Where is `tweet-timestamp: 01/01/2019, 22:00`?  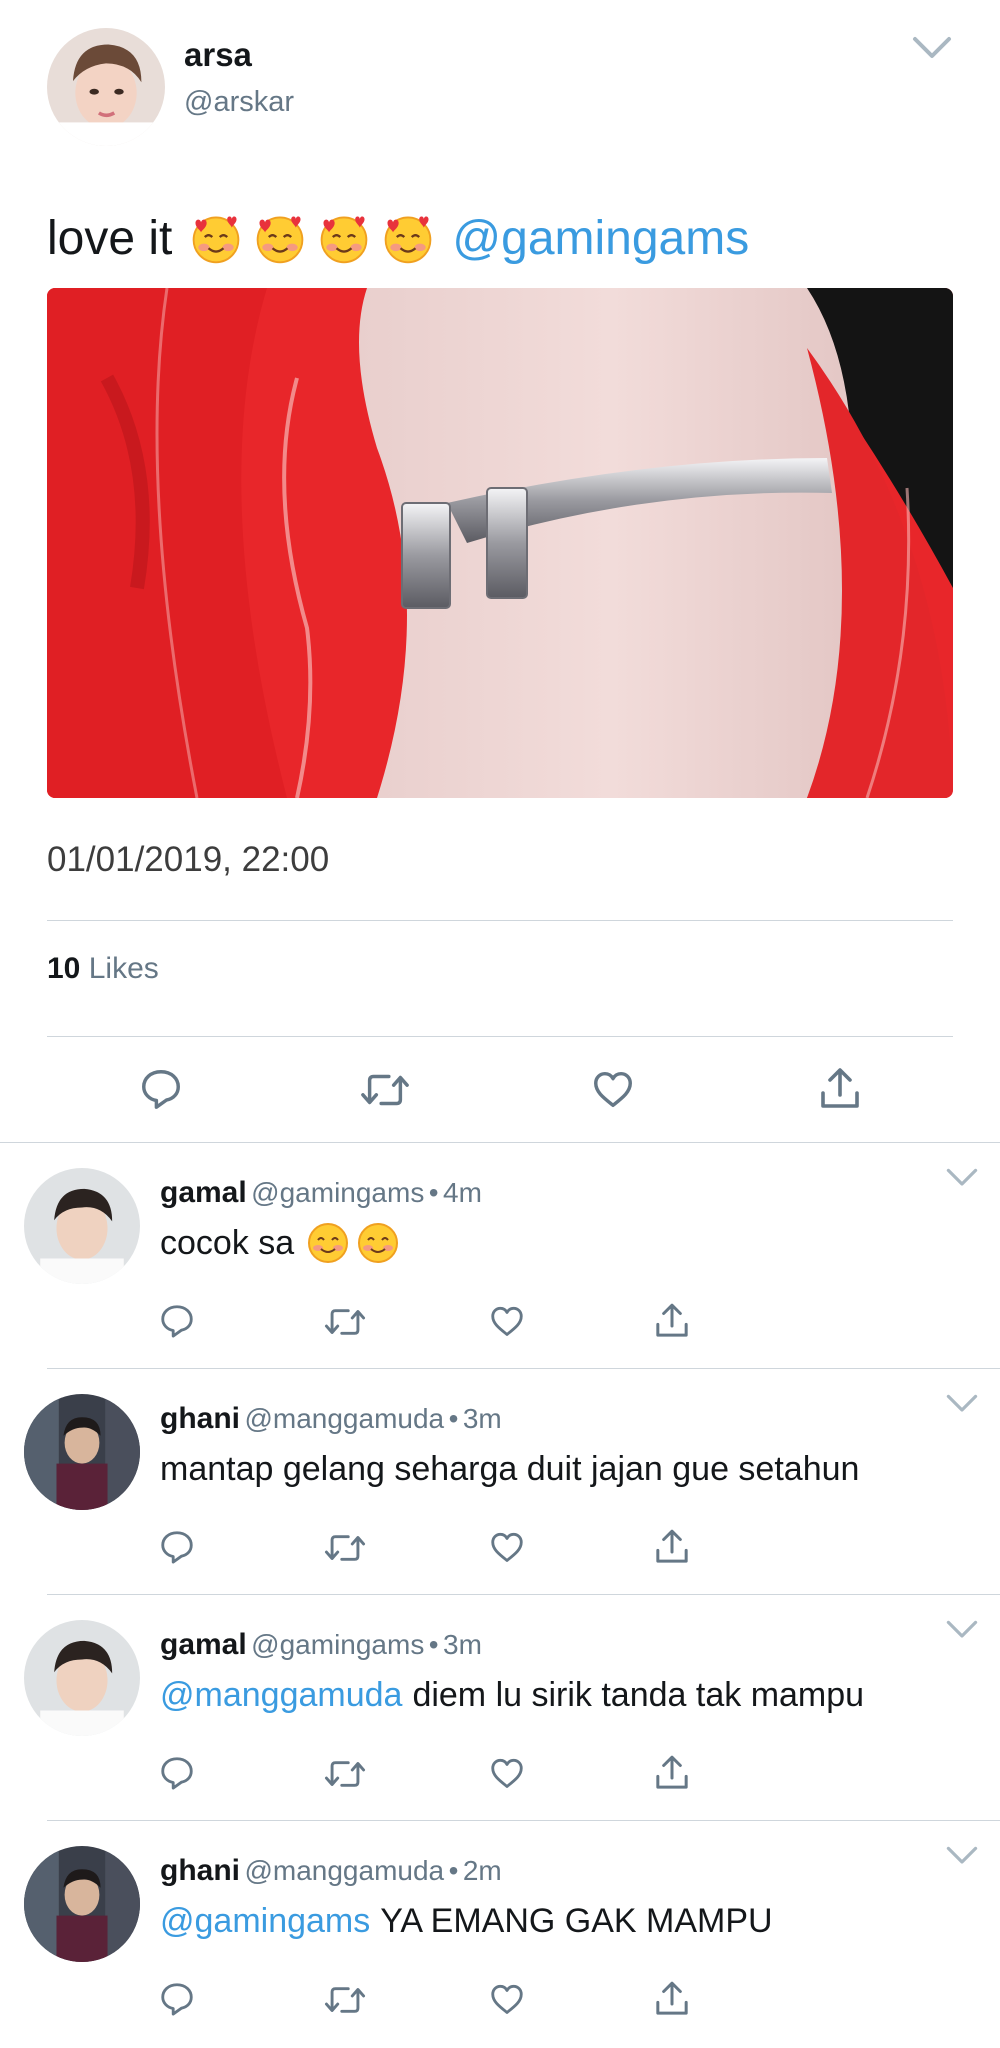 tweet-timestamp: 01/01/2019, 22:00 is located at coordinates (188, 860).